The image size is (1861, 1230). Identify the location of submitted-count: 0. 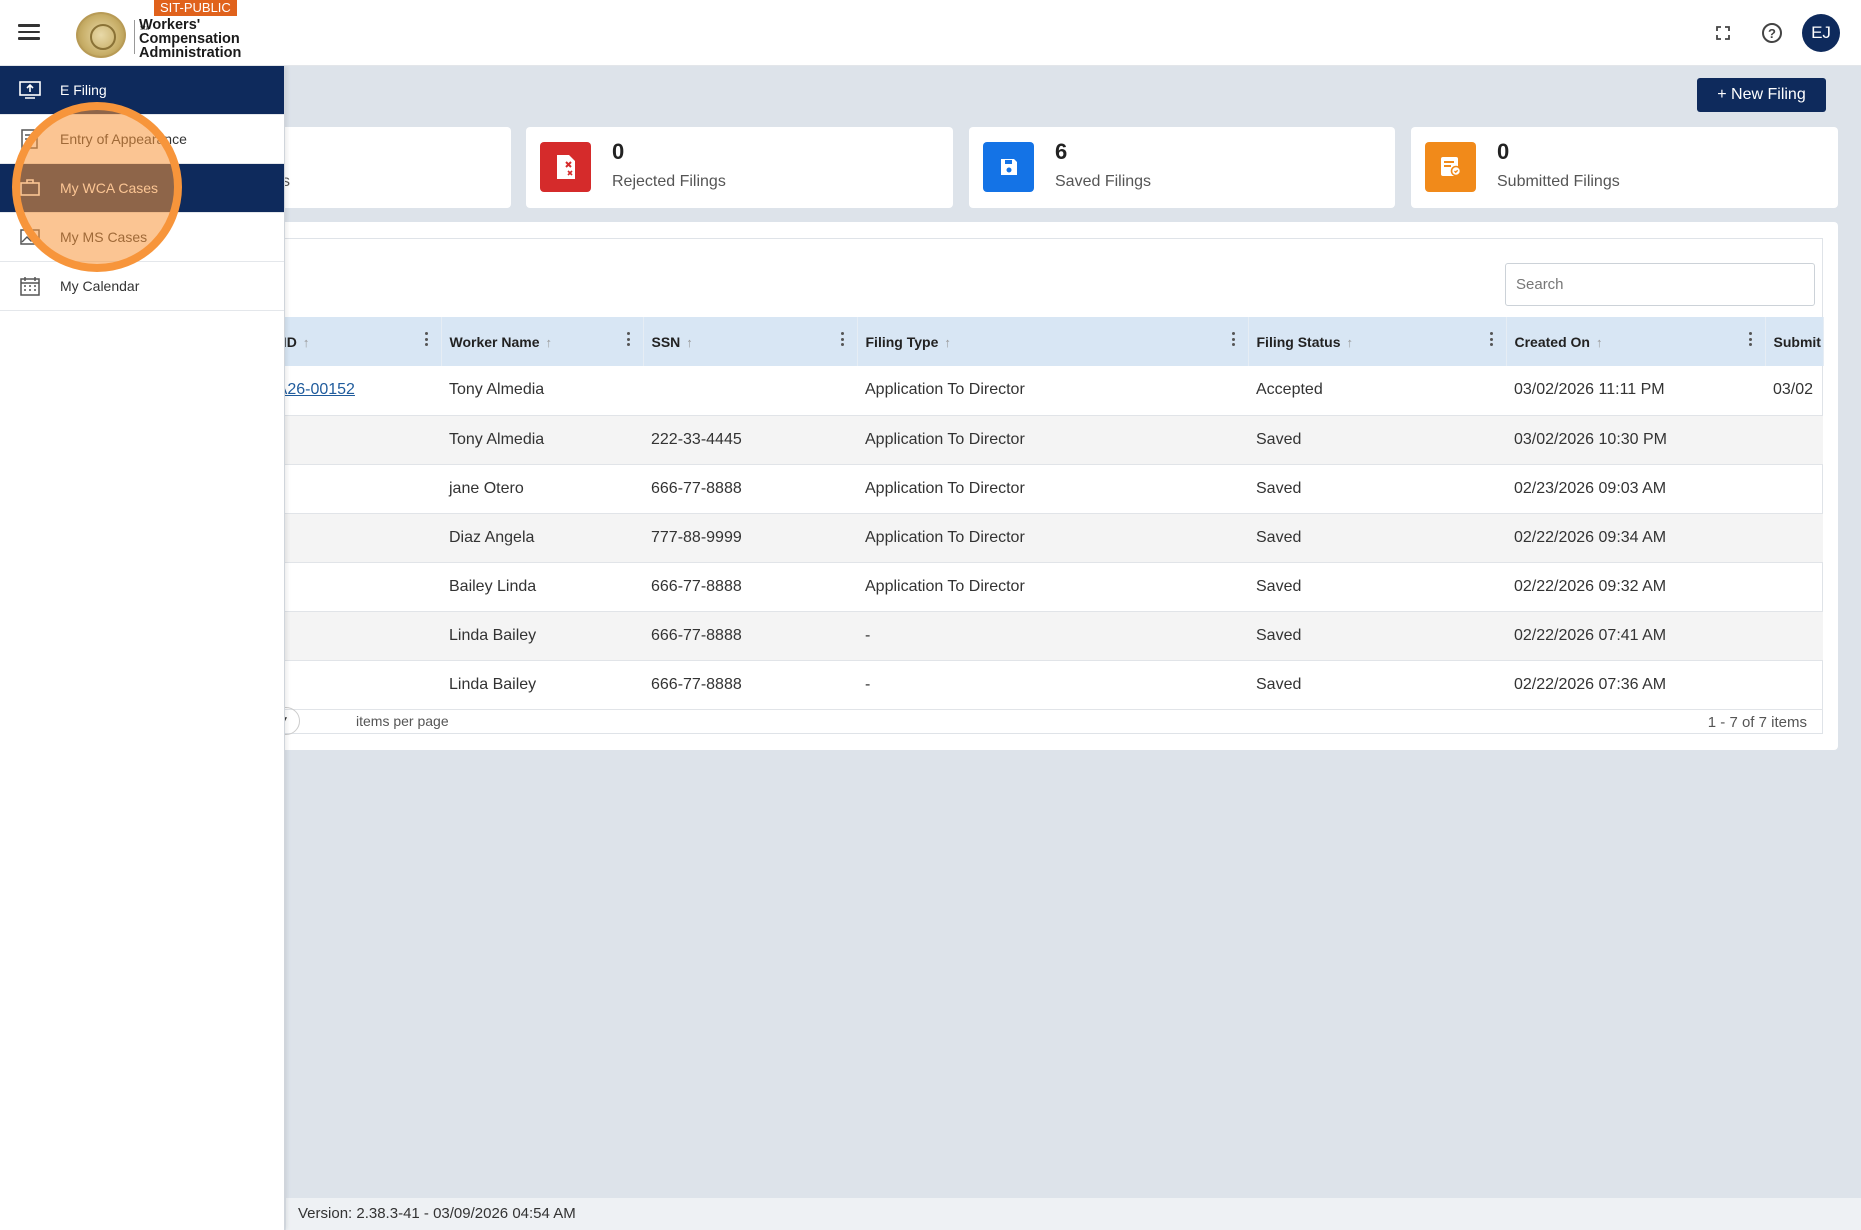
(1503, 151).